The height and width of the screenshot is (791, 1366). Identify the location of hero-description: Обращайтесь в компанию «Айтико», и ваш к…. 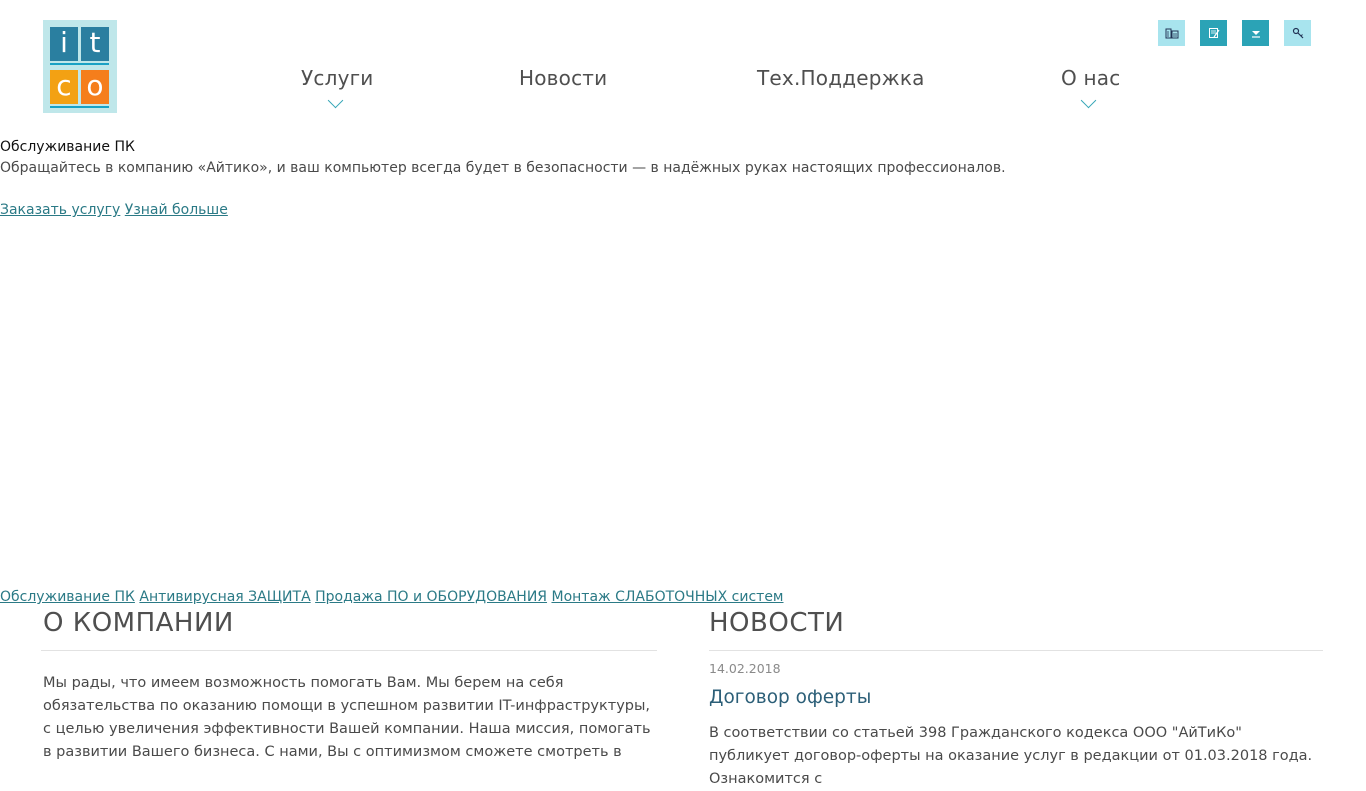
(503, 168).